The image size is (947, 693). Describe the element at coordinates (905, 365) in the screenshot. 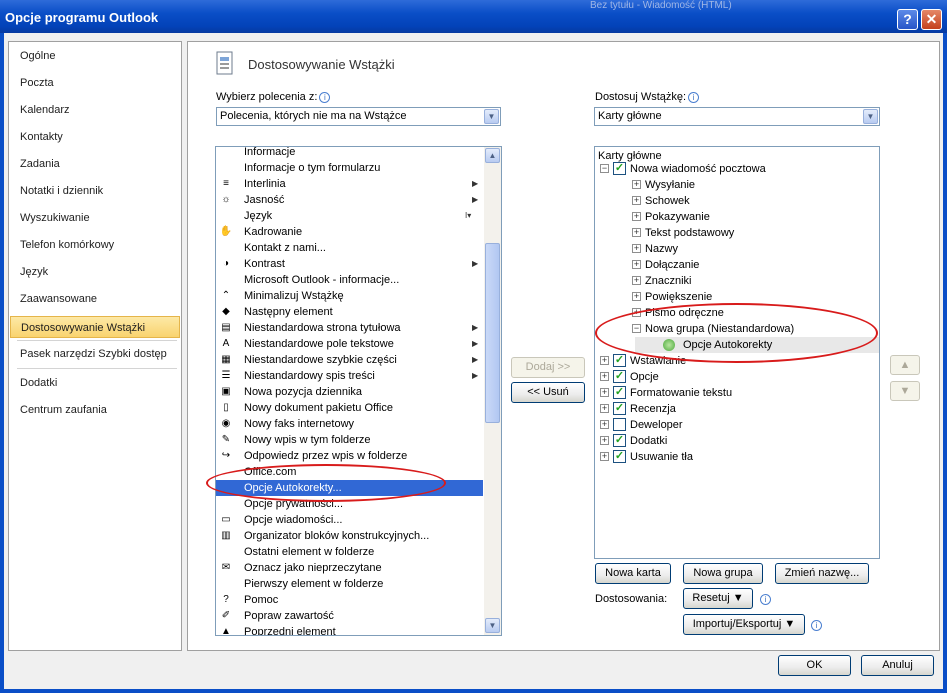

I see `move-up-button: ▲` at that location.